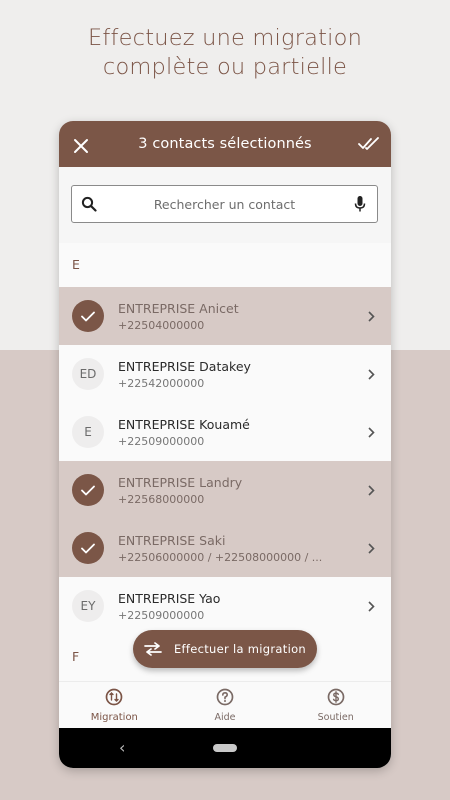 The height and width of the screenshot is (800, 450). Describe the element at coordinates (88, 374) in the screenshot. I see `initials-avatar: ED` at that location.